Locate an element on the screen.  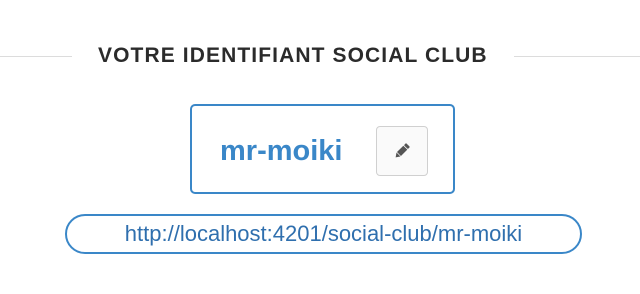
divider-right is located at coordinates (576, 56).